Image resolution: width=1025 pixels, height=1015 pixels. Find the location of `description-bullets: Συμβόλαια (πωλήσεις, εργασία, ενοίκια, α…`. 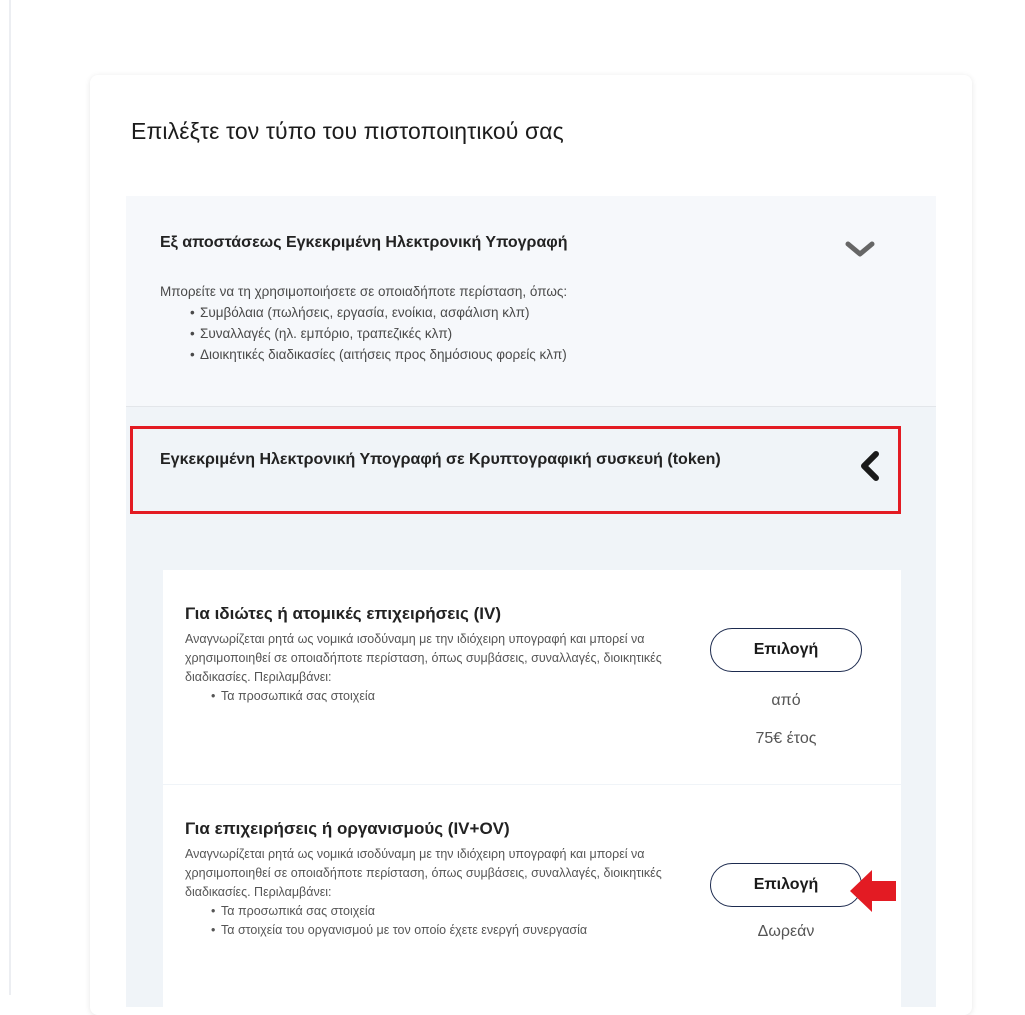

description-bullets: Συμβόλαια (πωλήσεις, εργασία, ενοίκια, α… is located at coordinates (363, 333).